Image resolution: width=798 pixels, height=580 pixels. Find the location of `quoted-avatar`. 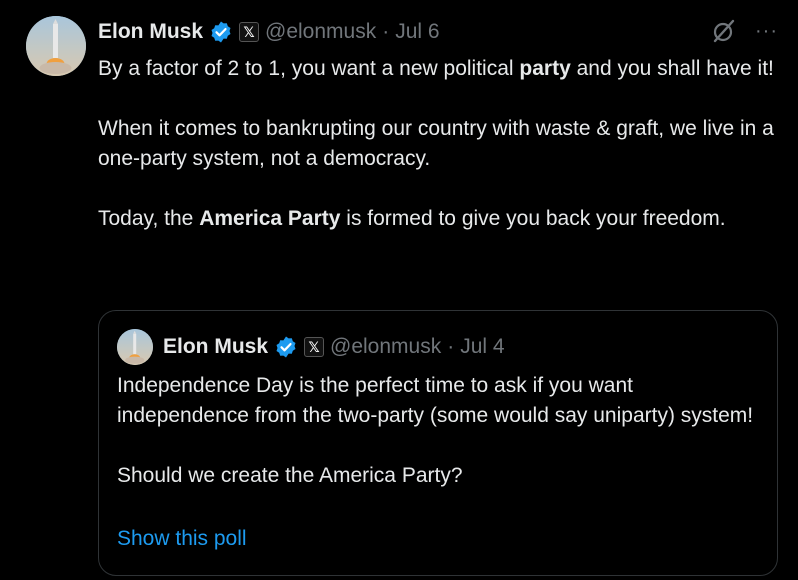

quoted-avatar is located at coordinates (135, 347).